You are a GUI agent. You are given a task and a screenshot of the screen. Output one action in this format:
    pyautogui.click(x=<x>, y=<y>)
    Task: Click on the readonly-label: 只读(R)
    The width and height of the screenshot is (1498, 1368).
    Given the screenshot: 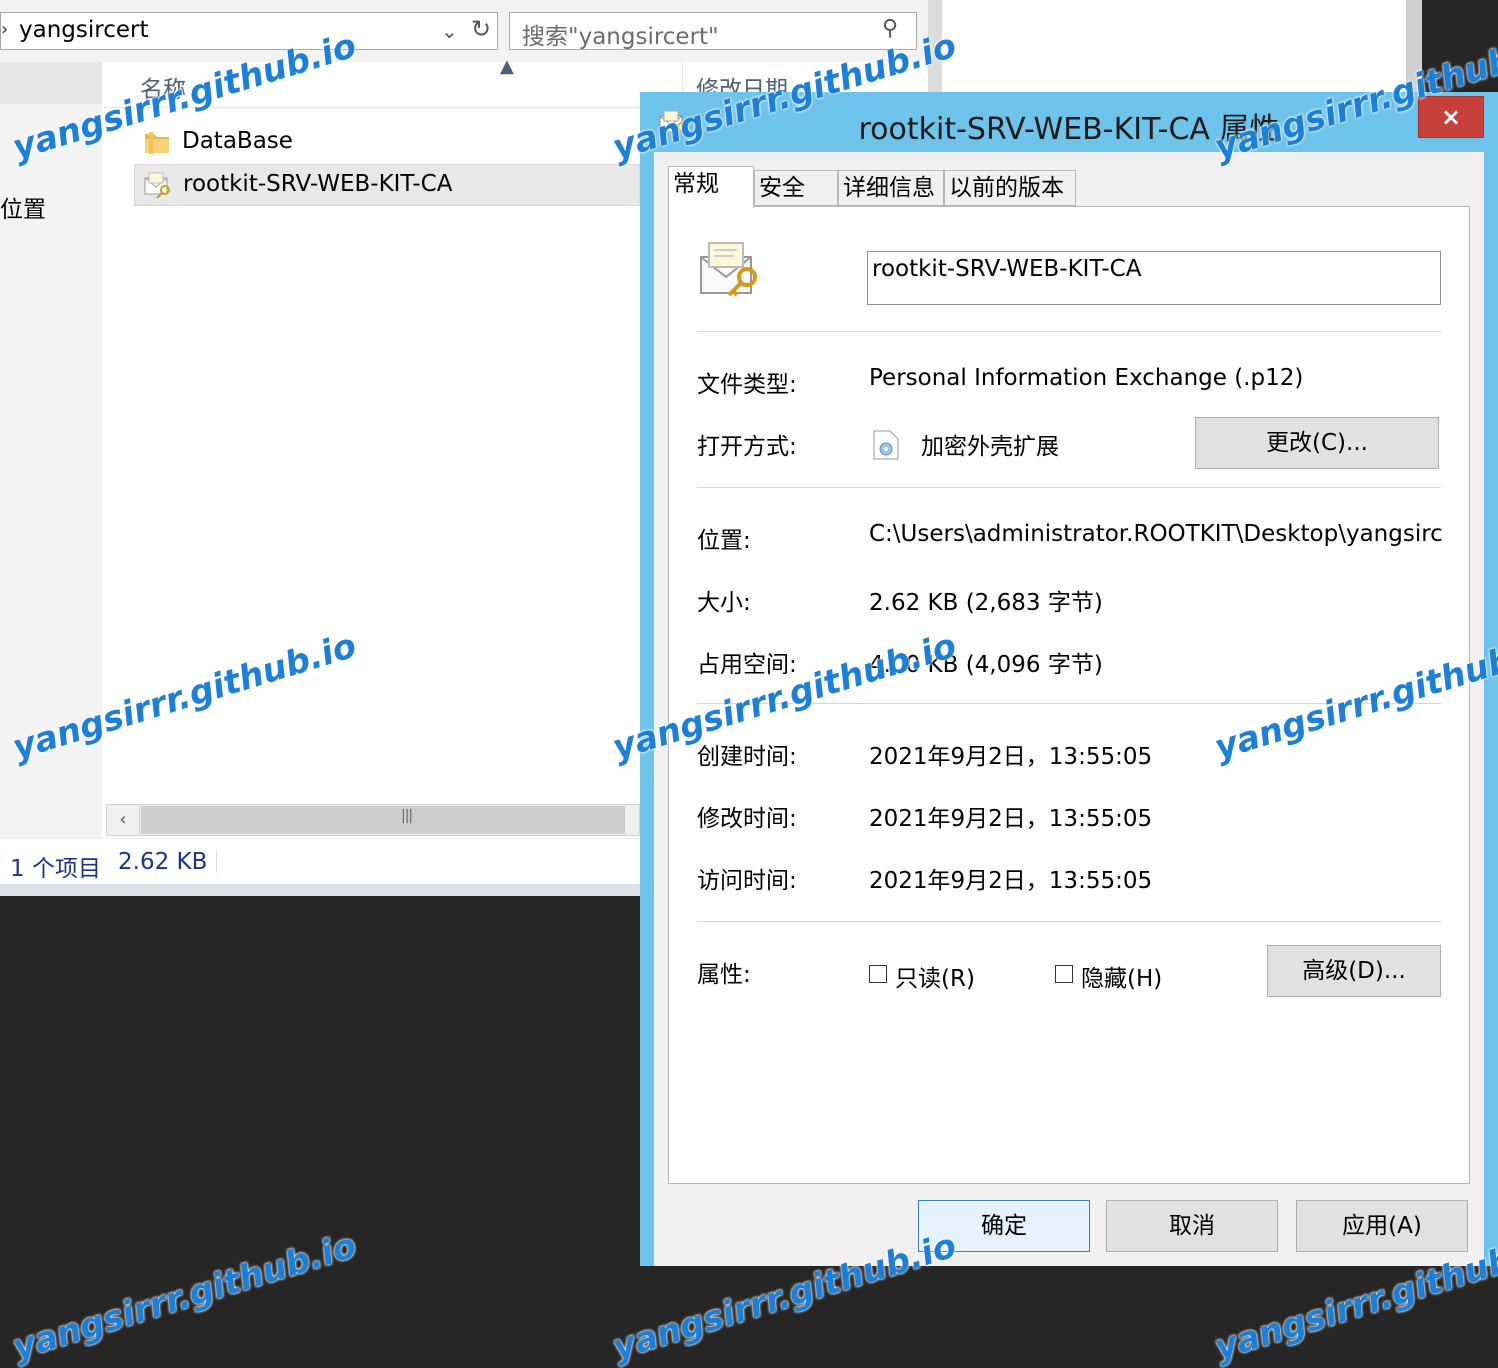 What is the action you would take?
    pyautogui.click(x=935, y=976)
    